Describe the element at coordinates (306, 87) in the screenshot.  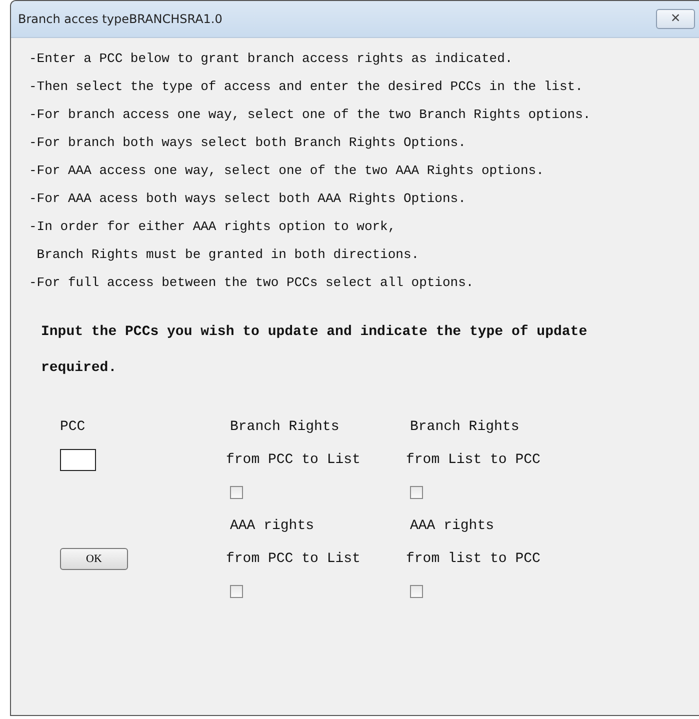
I see `instruction-text: -Then select the type of access and enter the desired PCCs in the list.` at that location.